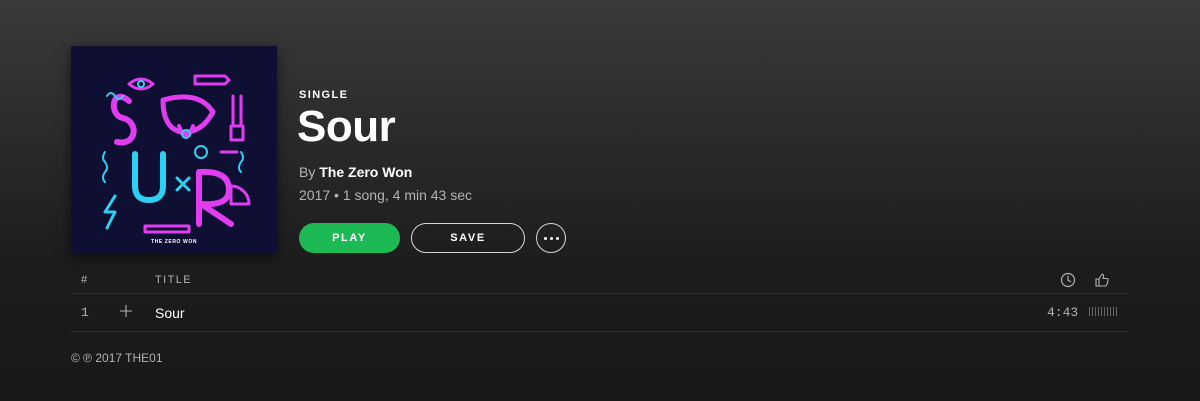  What do you see at coordinates (170, 313) in the screenshot?
I see `track-title: Sour` at bounding box center [170, 313].